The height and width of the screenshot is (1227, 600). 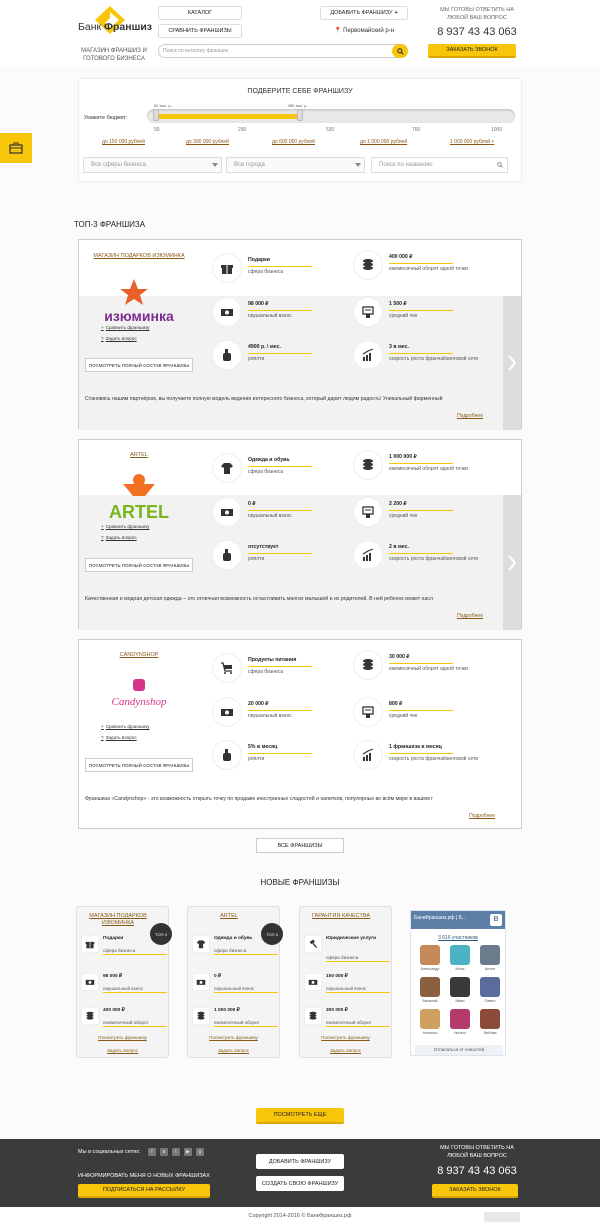 What do you see at coordinates (139, 302) in the screenshot?
I see `franchise-logo: изюминка` at bounding box center [139, 302].